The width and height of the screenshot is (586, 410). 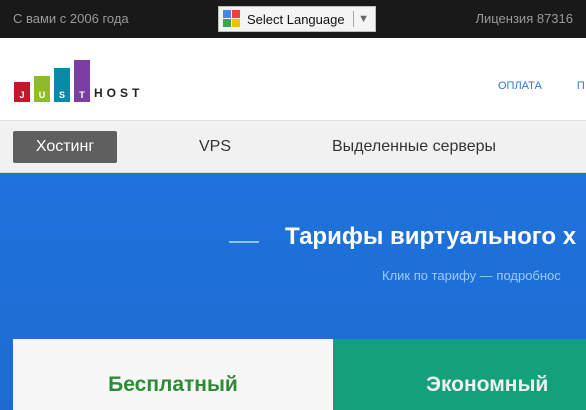 I want to click on title-accent-line, so click(x=244, y=242).